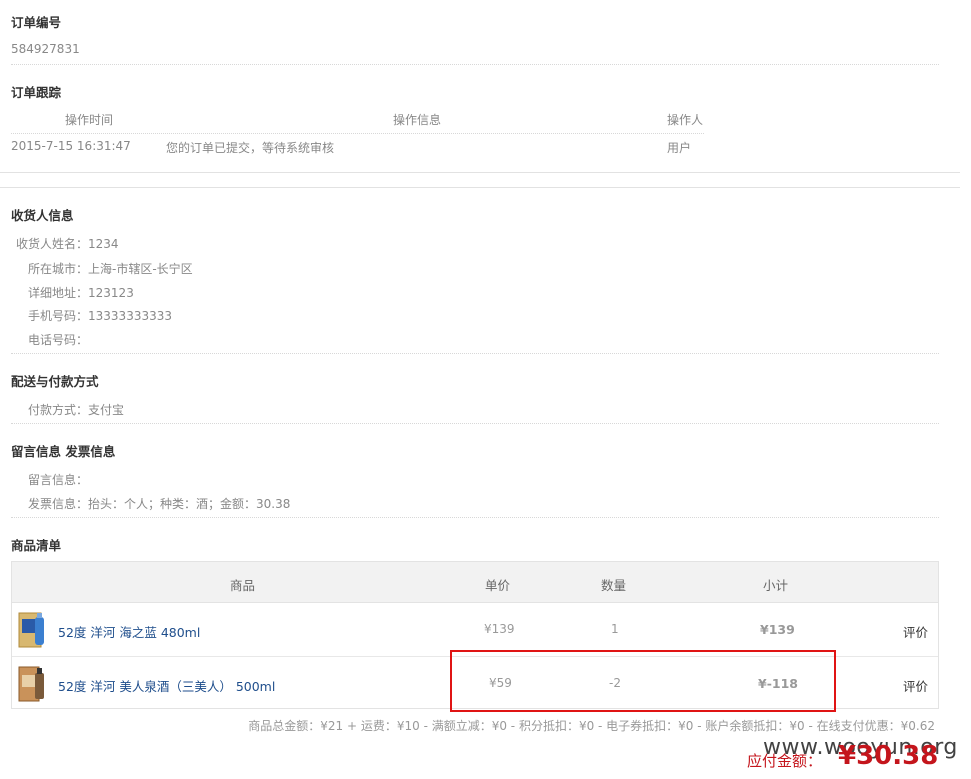  I want to click on goods-title: 商品清单, so click(36, 545).